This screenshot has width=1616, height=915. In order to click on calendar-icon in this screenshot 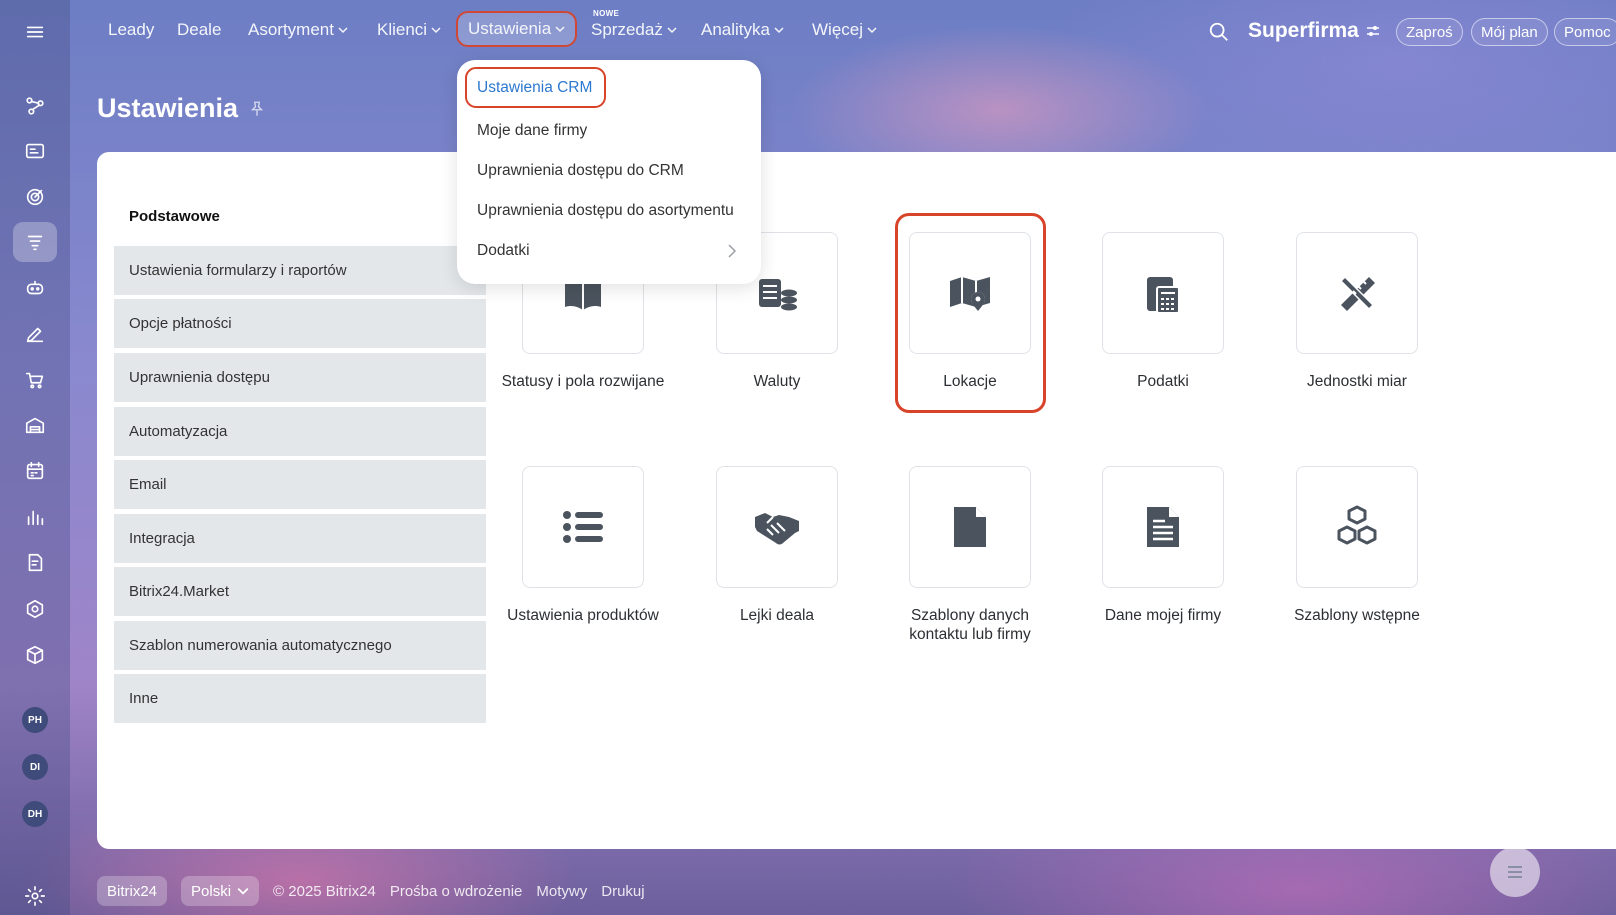, I will do `click(35, 471)`.